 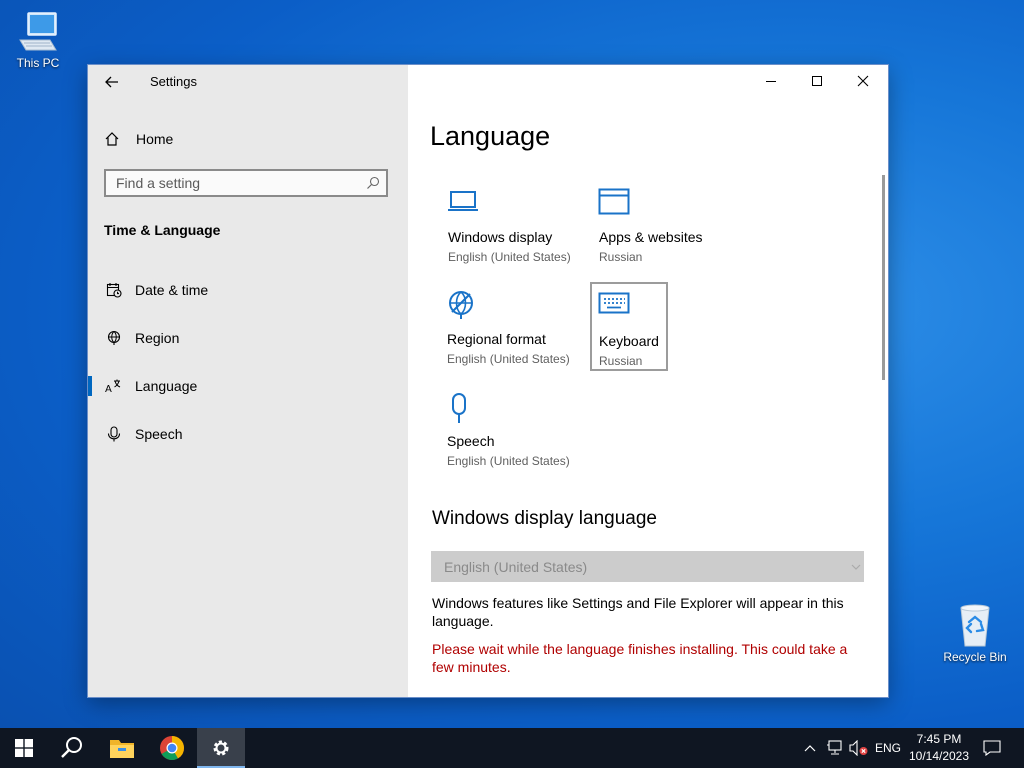 I want to click on windows-logo-icon, so click(x=24, y=748).